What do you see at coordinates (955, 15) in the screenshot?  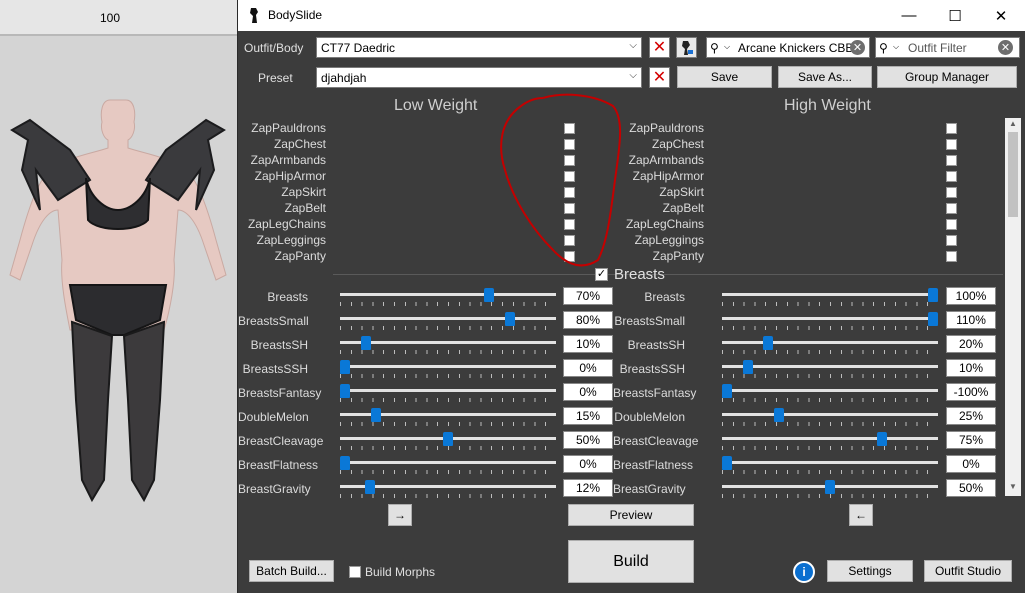 I see `maximize-button: ☐` at bounding box center [955, 15].